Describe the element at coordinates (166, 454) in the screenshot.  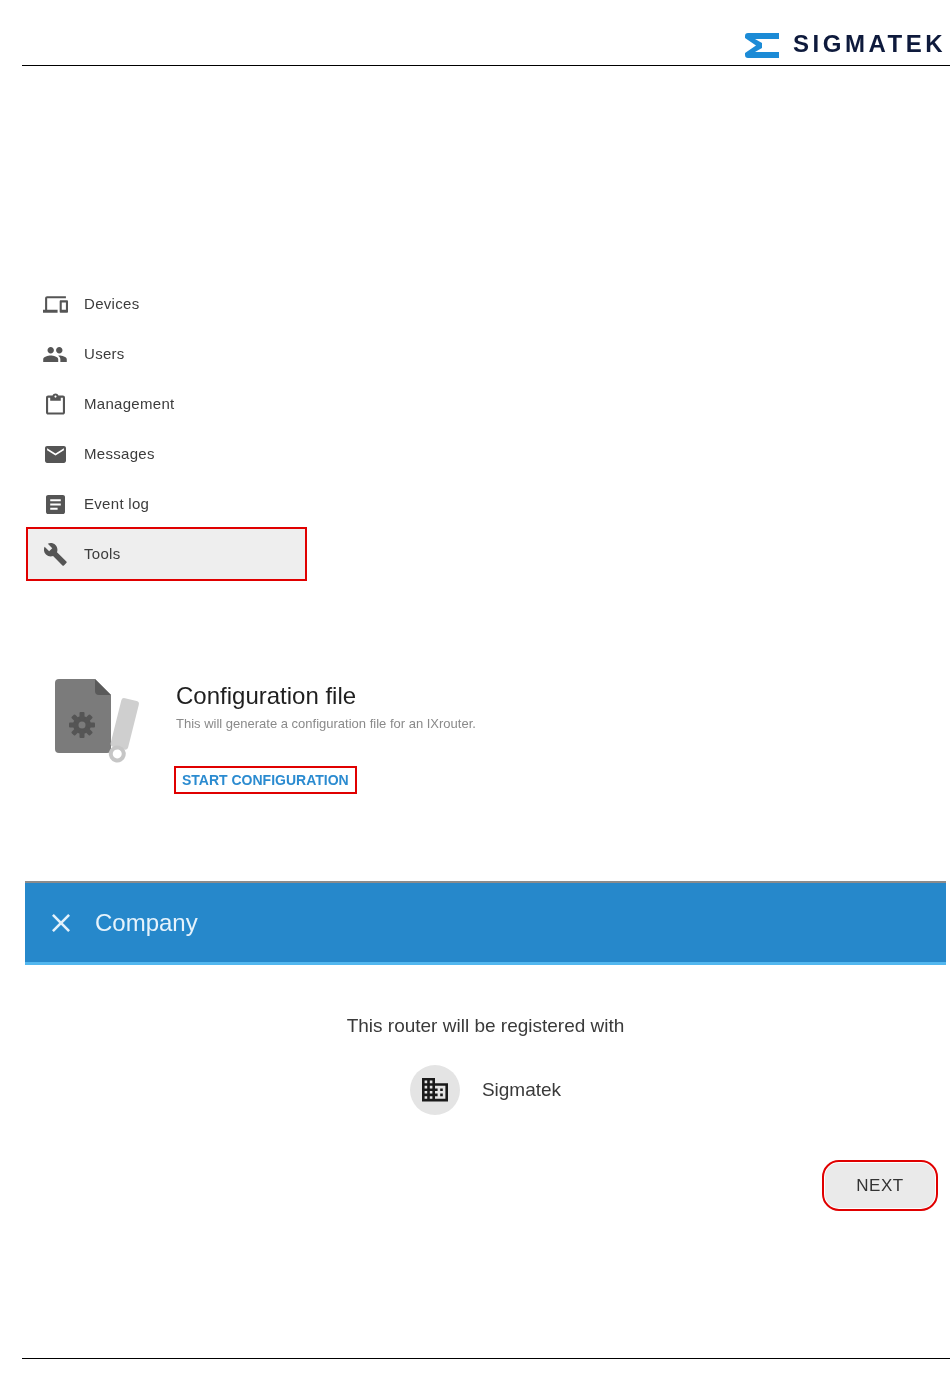
I see `sidebar-item: Messages` at that location.